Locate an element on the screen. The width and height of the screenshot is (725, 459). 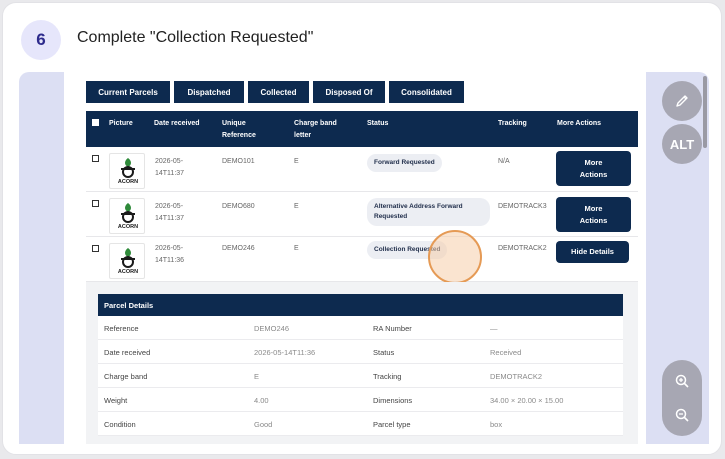
detail-row: Charge band E Tracking DEMOTRACK2 is located at coordinates (360, 376).